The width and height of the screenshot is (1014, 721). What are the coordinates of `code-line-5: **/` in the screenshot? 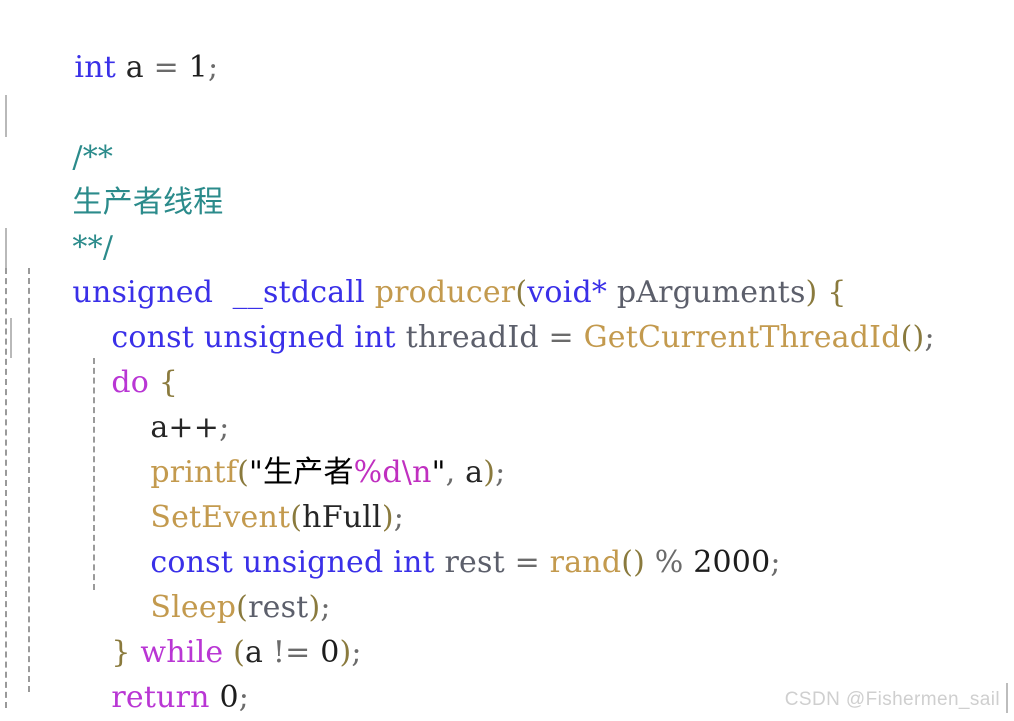 It's located at (507, 222).